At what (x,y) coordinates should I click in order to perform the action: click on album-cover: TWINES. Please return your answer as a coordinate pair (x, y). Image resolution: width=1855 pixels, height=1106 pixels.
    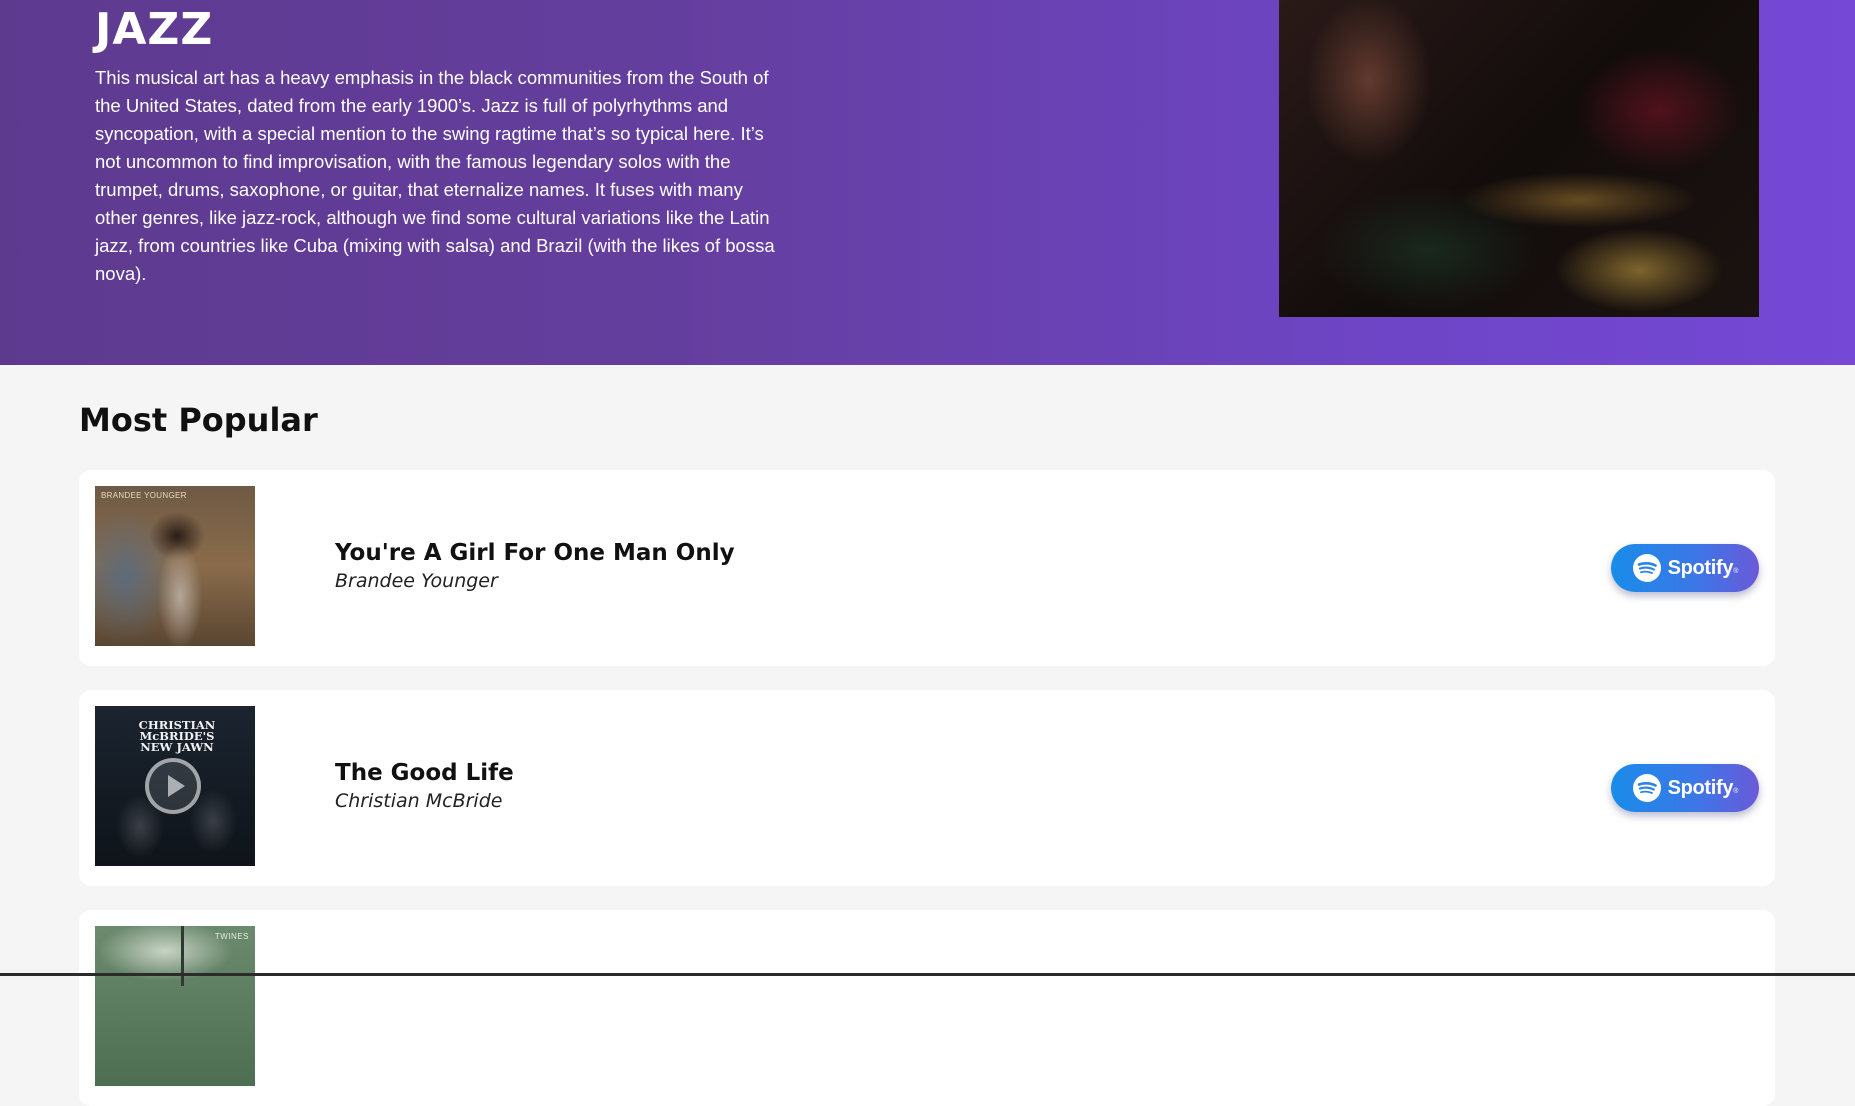
    Looking at the image, I should click on (175, 1006).